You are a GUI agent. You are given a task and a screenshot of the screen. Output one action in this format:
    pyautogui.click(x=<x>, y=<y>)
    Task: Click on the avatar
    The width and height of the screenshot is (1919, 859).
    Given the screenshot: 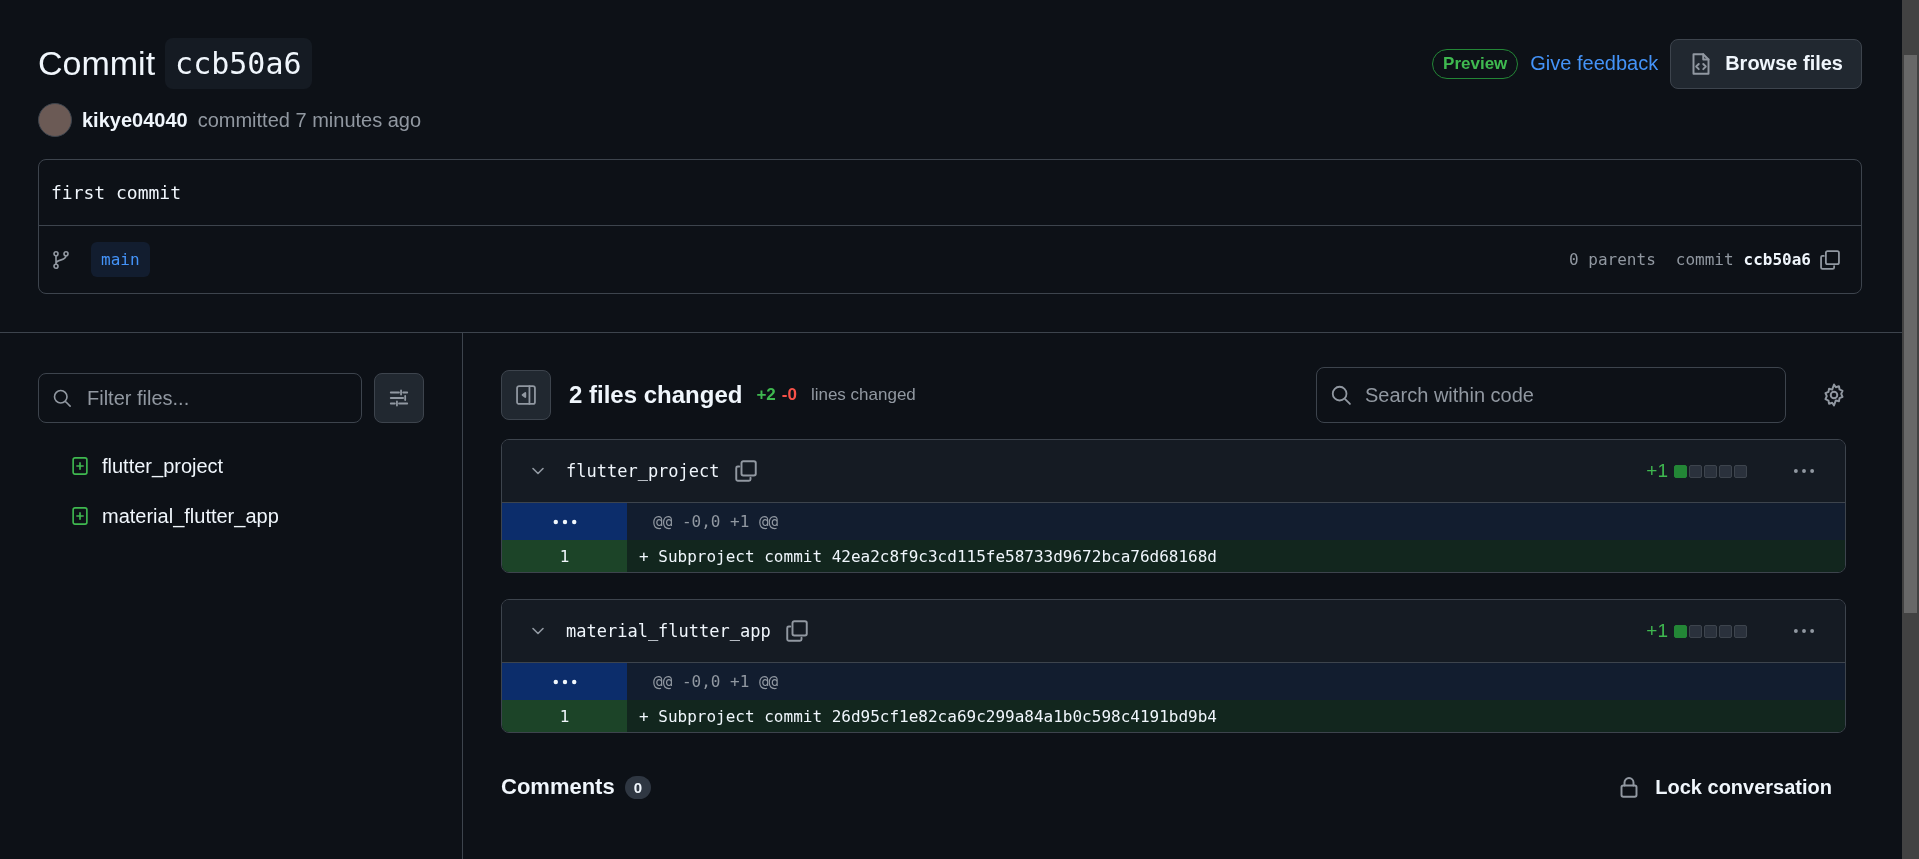 What is the action you would take?
    pyautogui.click(x=55, y=120)
    